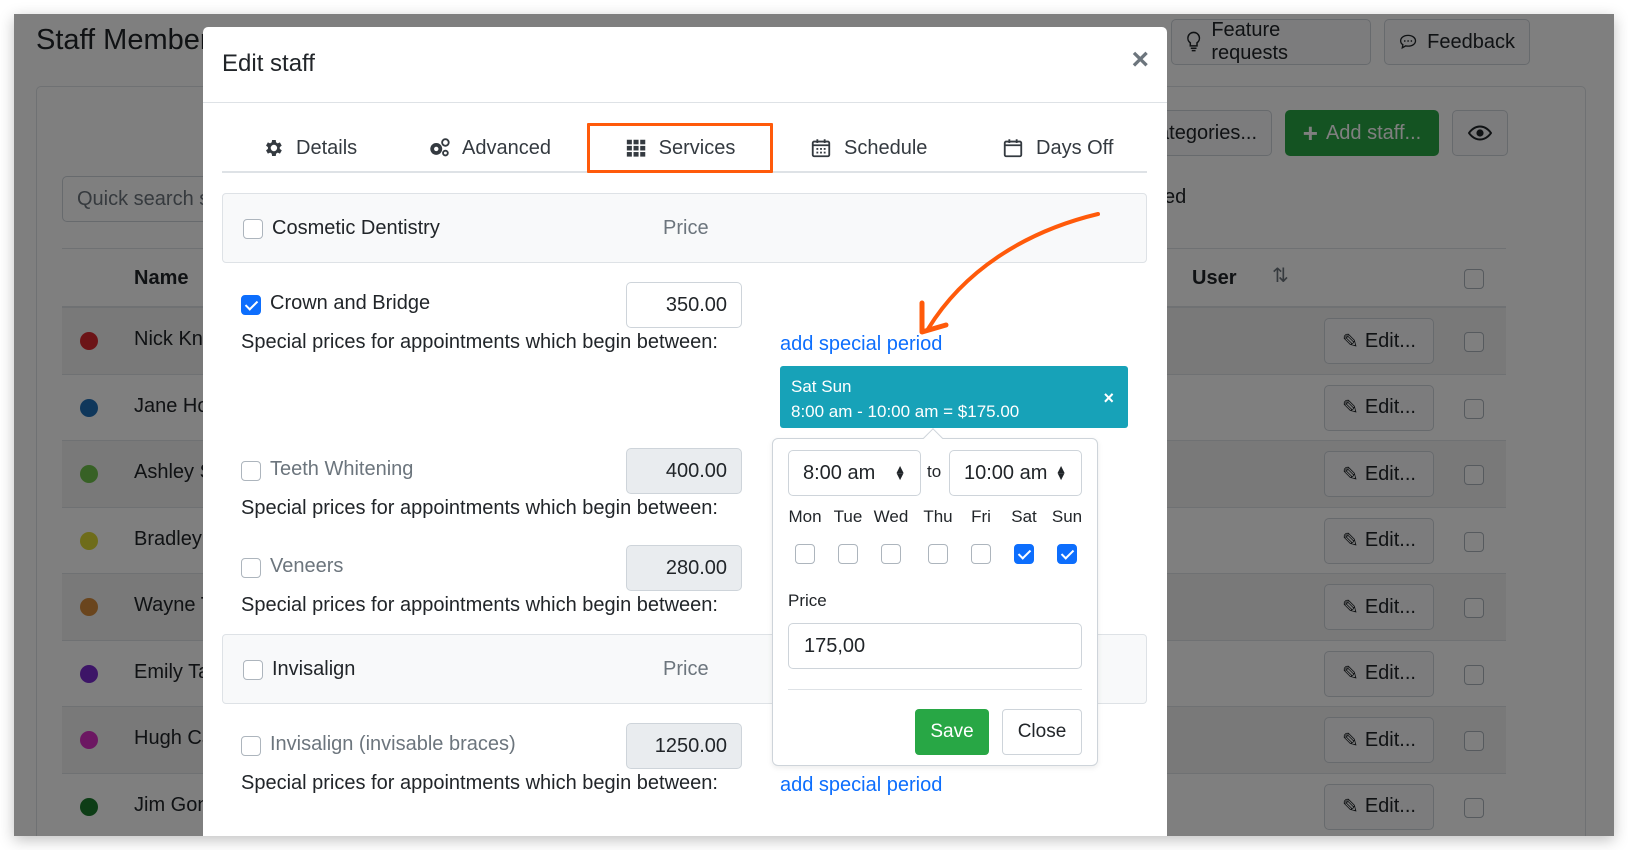 The image size is (1628, 850). Describe the element at coordinates (952, 732) in the screenshot. I see `save-button: Save` at that location.